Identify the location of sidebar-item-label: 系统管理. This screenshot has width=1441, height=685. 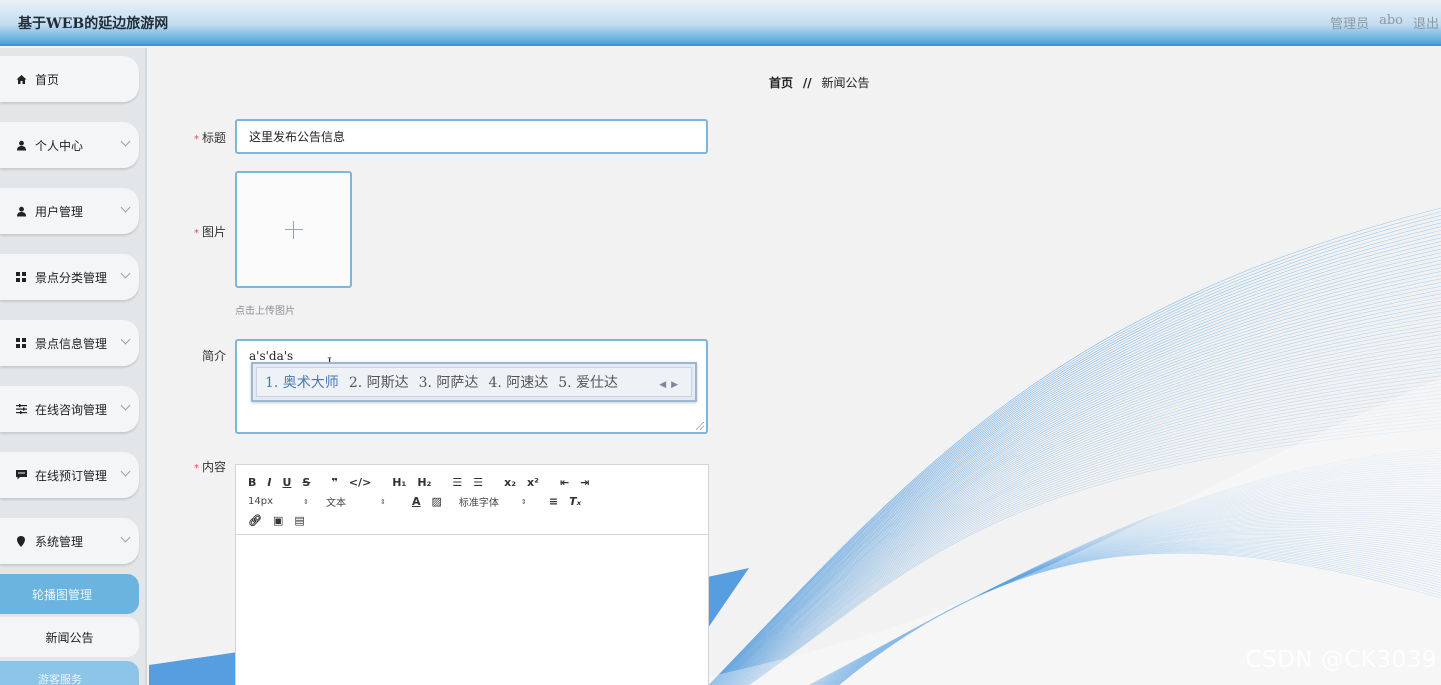
(59, 541).